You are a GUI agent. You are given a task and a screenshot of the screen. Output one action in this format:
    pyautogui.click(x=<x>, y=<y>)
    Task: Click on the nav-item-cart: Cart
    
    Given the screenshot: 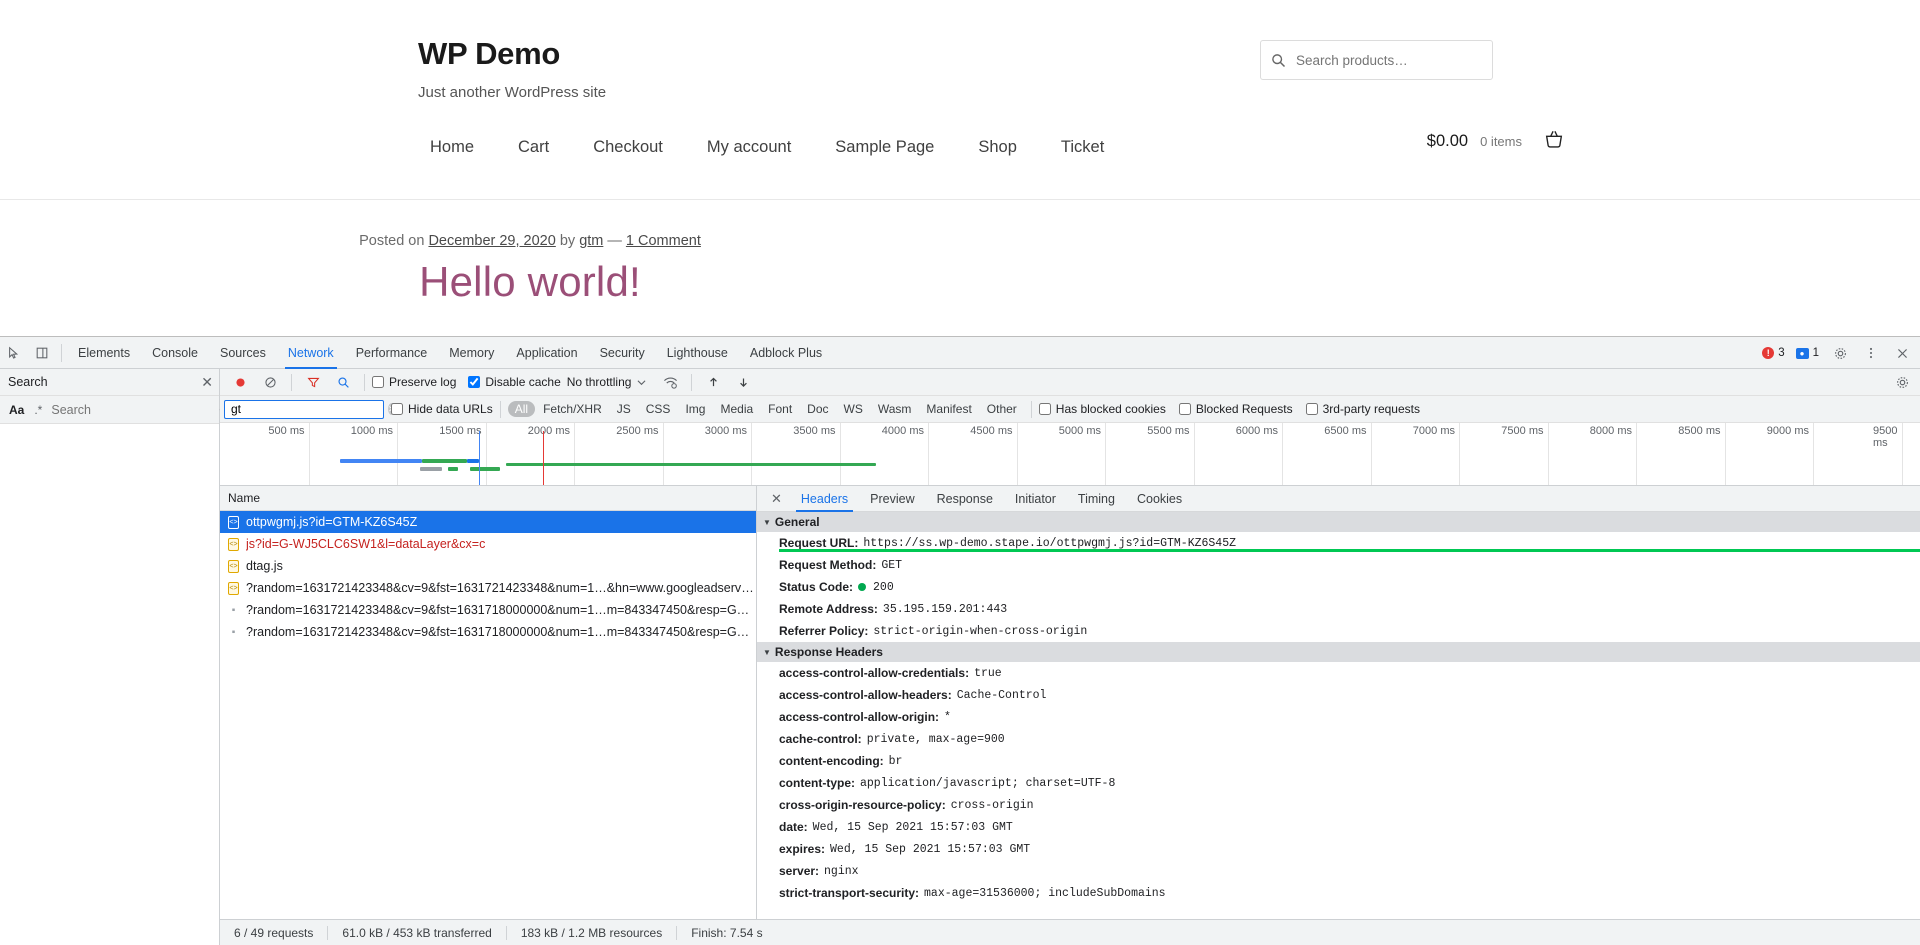 What is the action you would take?
    pyautogui.click(x=533, y=147)
    